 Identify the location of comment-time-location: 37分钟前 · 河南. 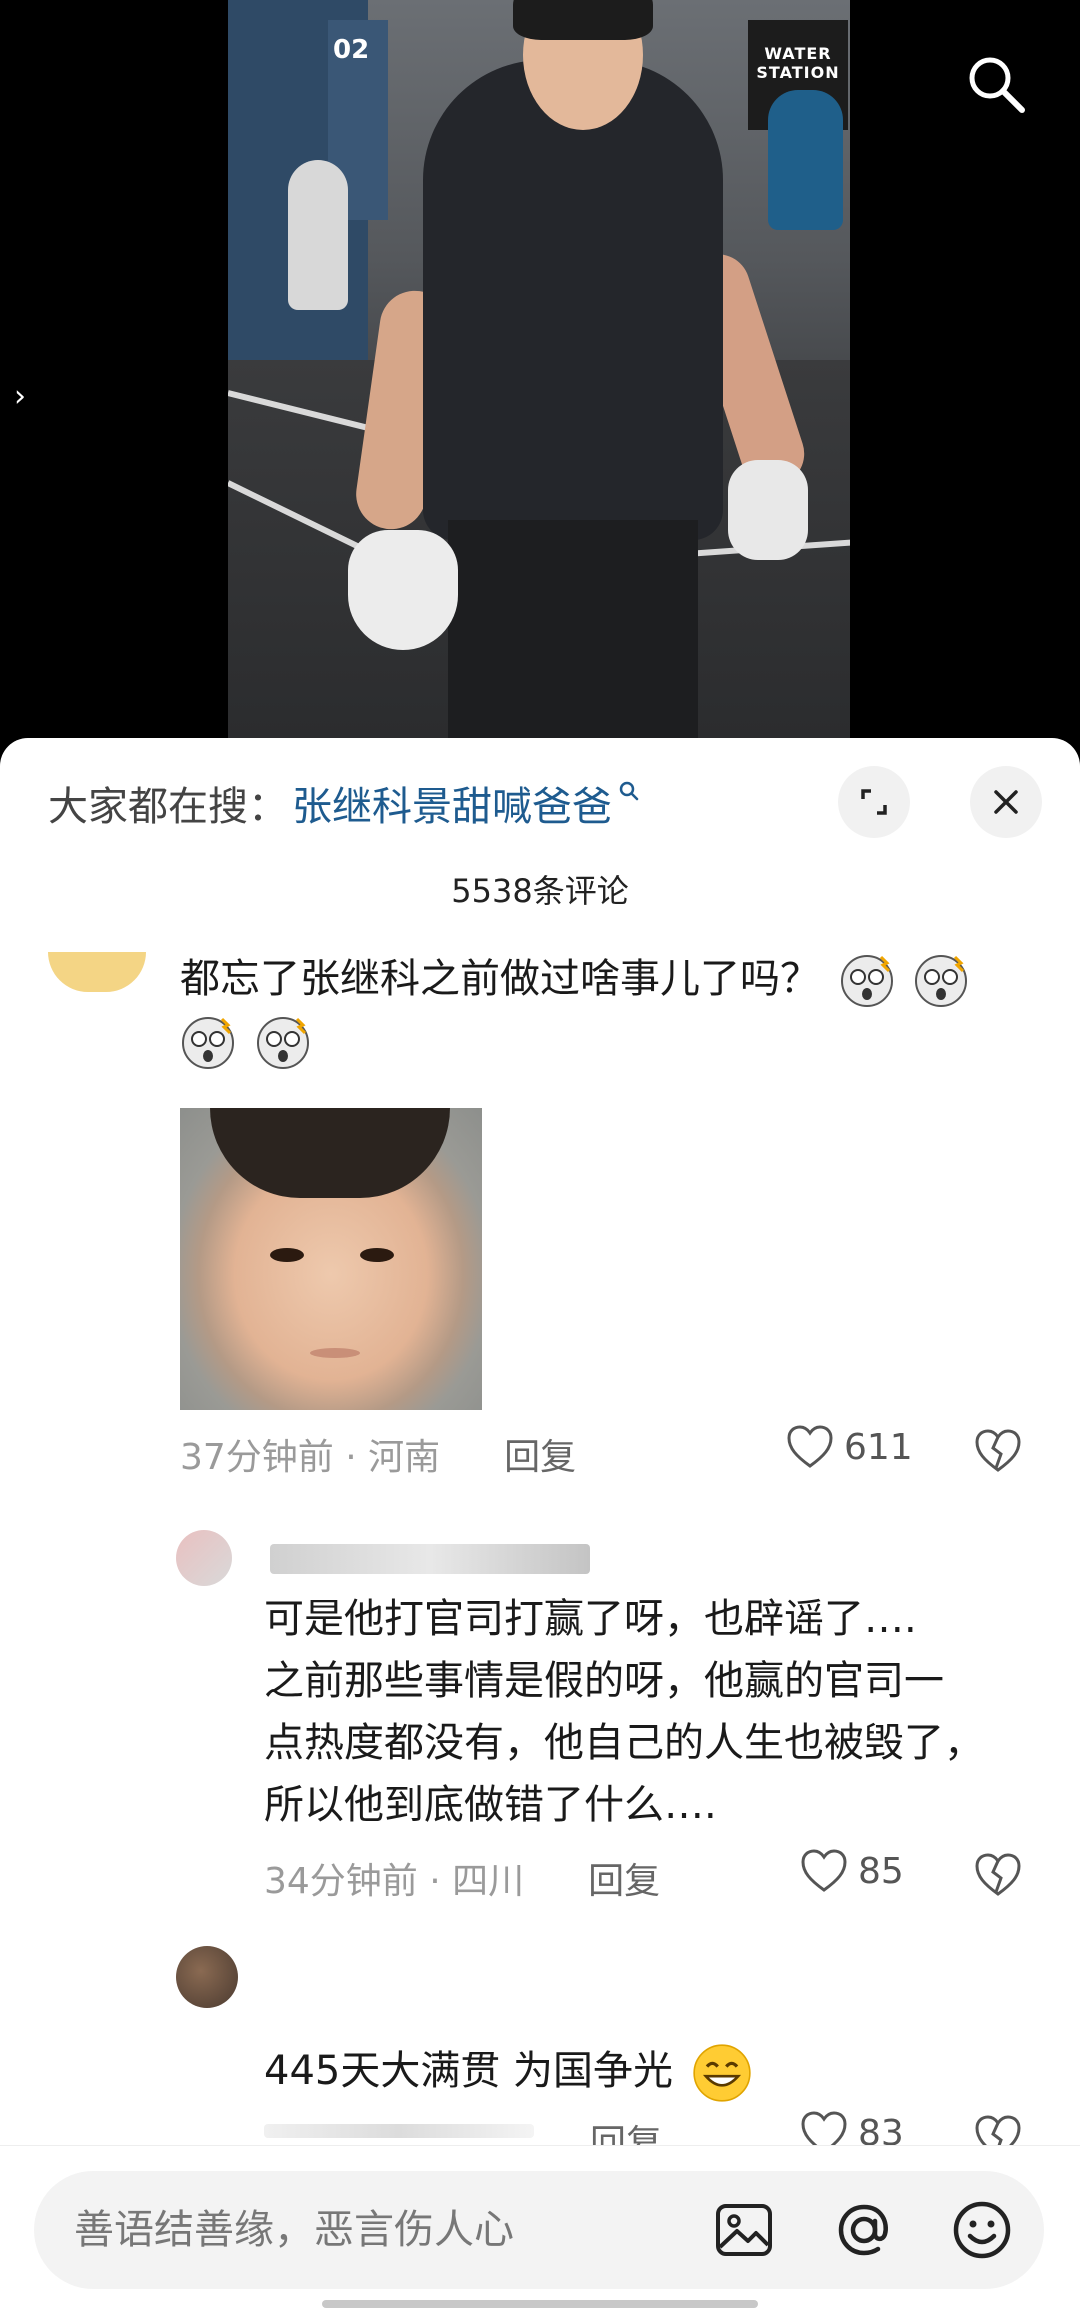
(310, 1457).